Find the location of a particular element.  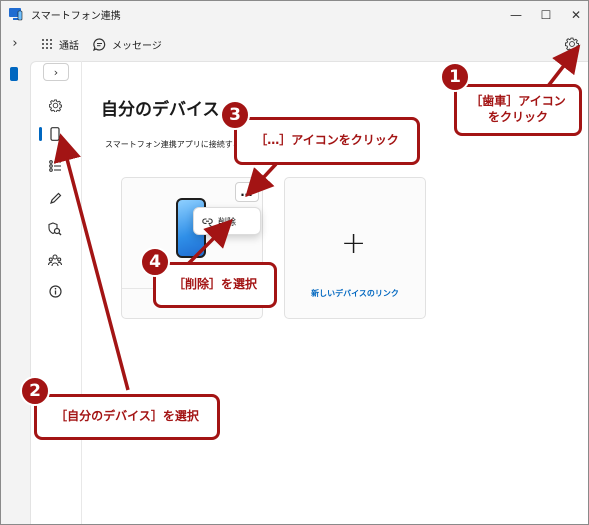

annotation-1-callout: ［歯車］アイコン をクリック is located at coordinates (518, 110).